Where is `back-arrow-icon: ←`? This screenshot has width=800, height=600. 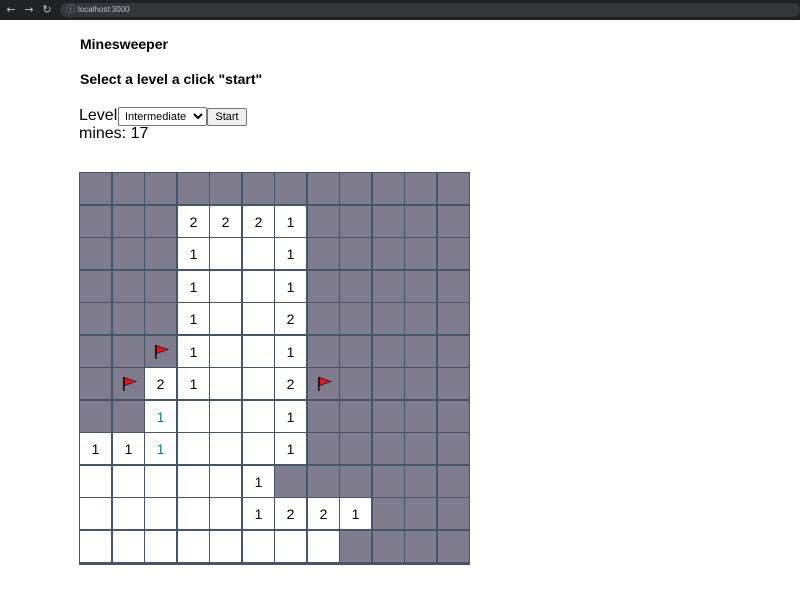
back-arrow-icon: ← is located at coordinates (11, 10).